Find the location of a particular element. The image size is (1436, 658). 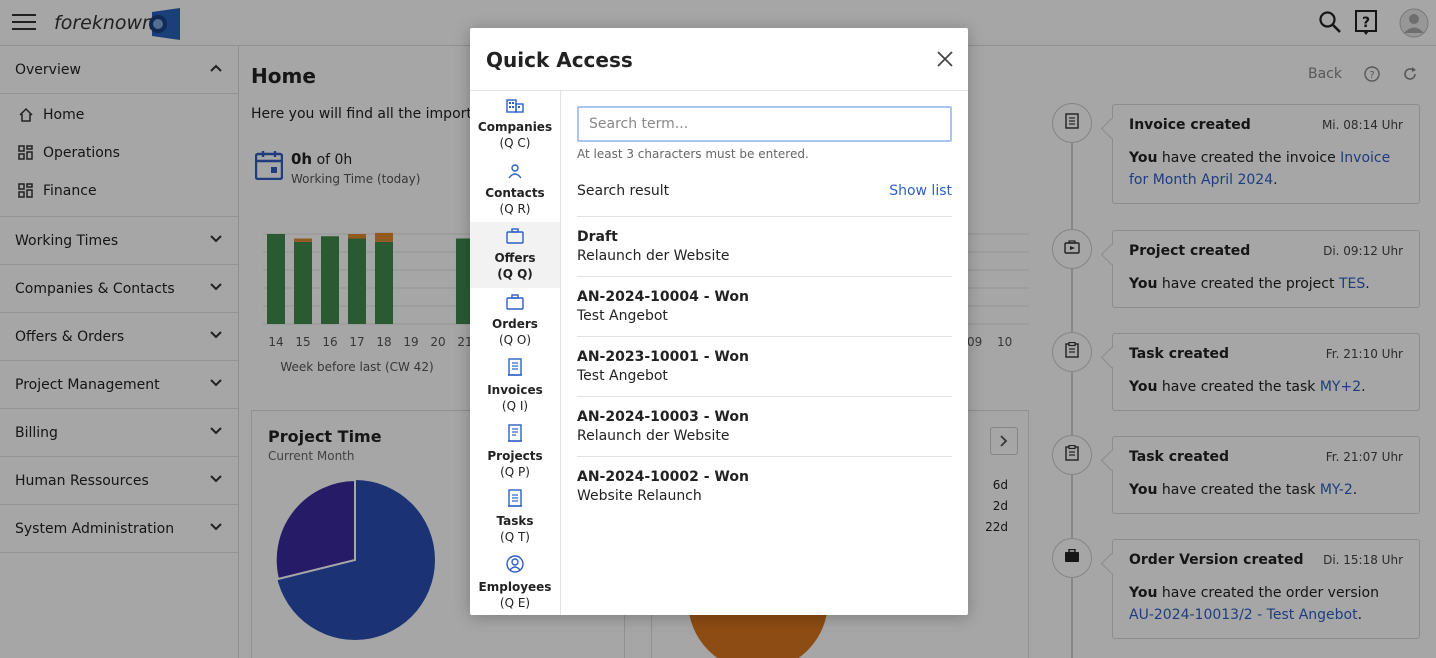

quick-access-shortcut: (Q Q) is located at coordinates (515, 274).